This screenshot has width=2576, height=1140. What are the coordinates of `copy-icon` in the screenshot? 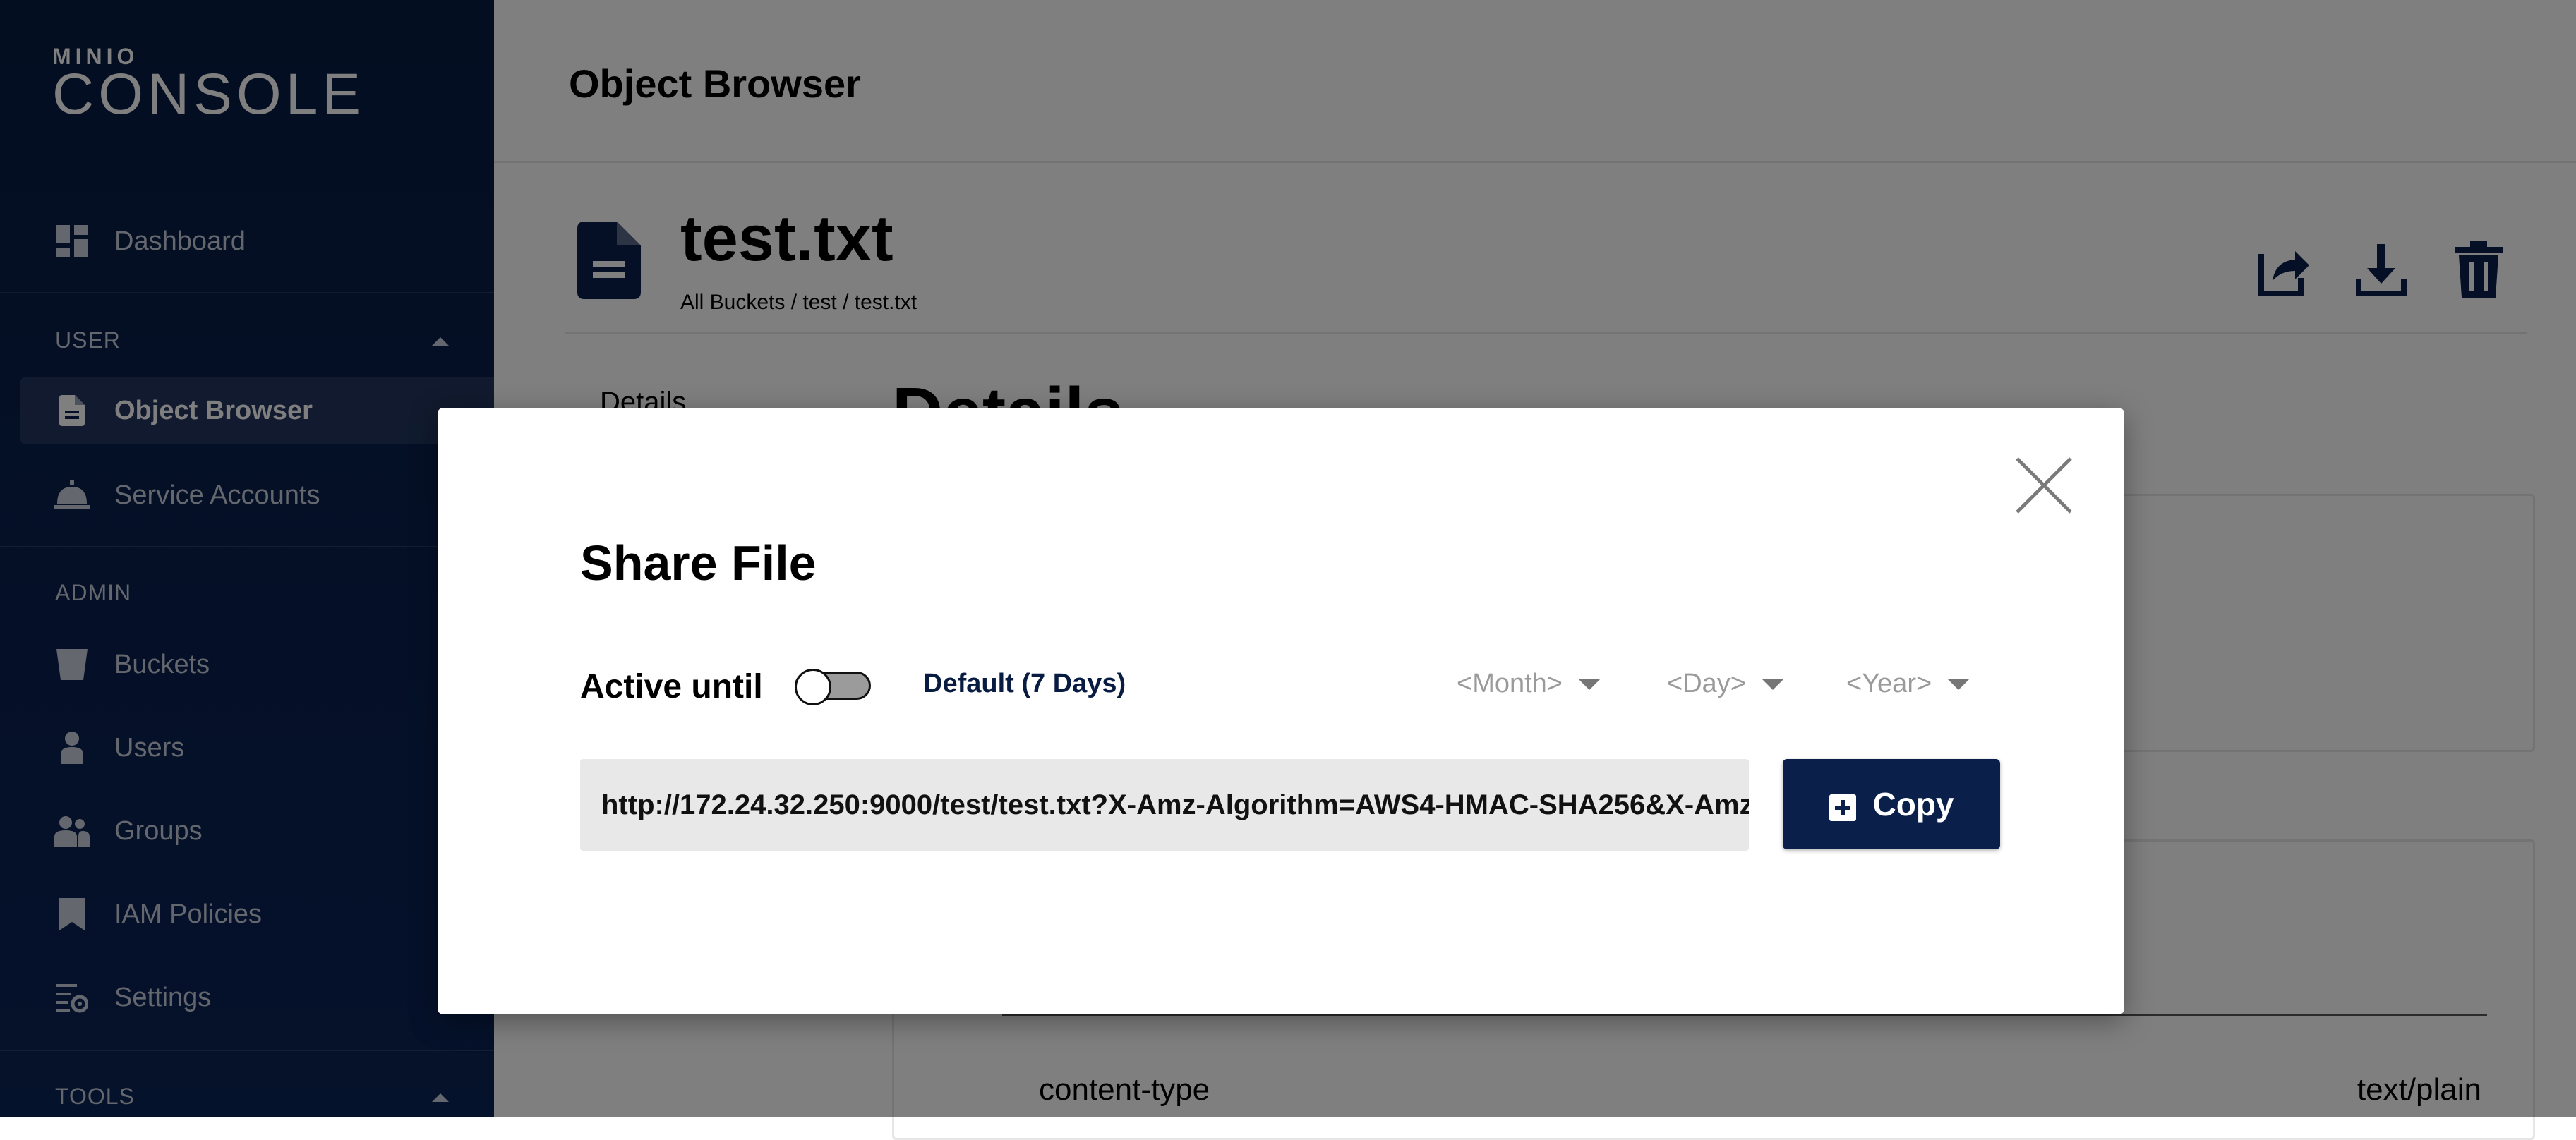 It's located at (1842, 806).